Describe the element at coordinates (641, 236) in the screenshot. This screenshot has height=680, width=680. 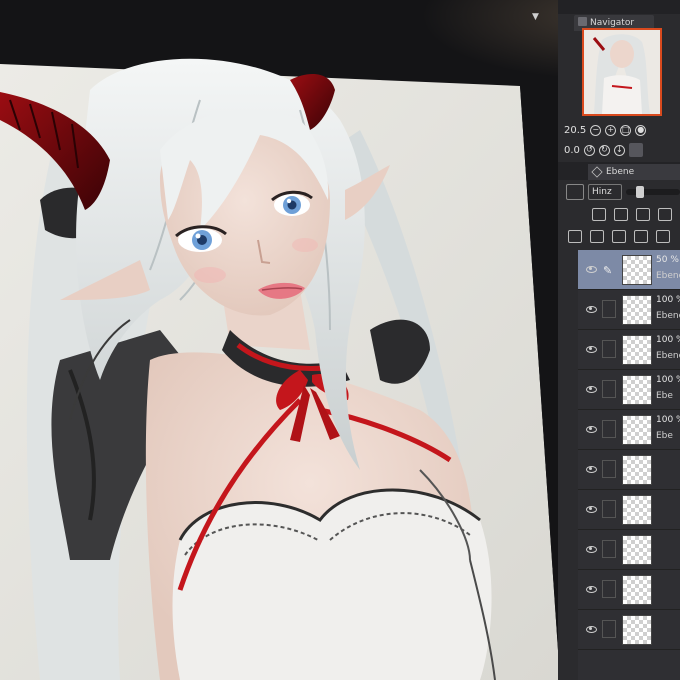
I see `merge-icon` at that location.